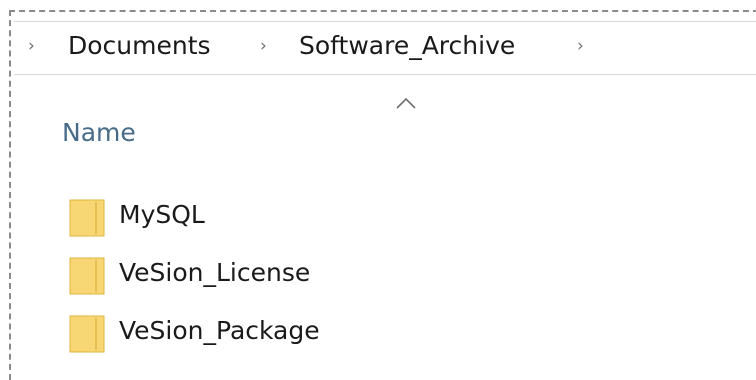  I want to click on file-name: VeSion_Package, so click(219, 330).